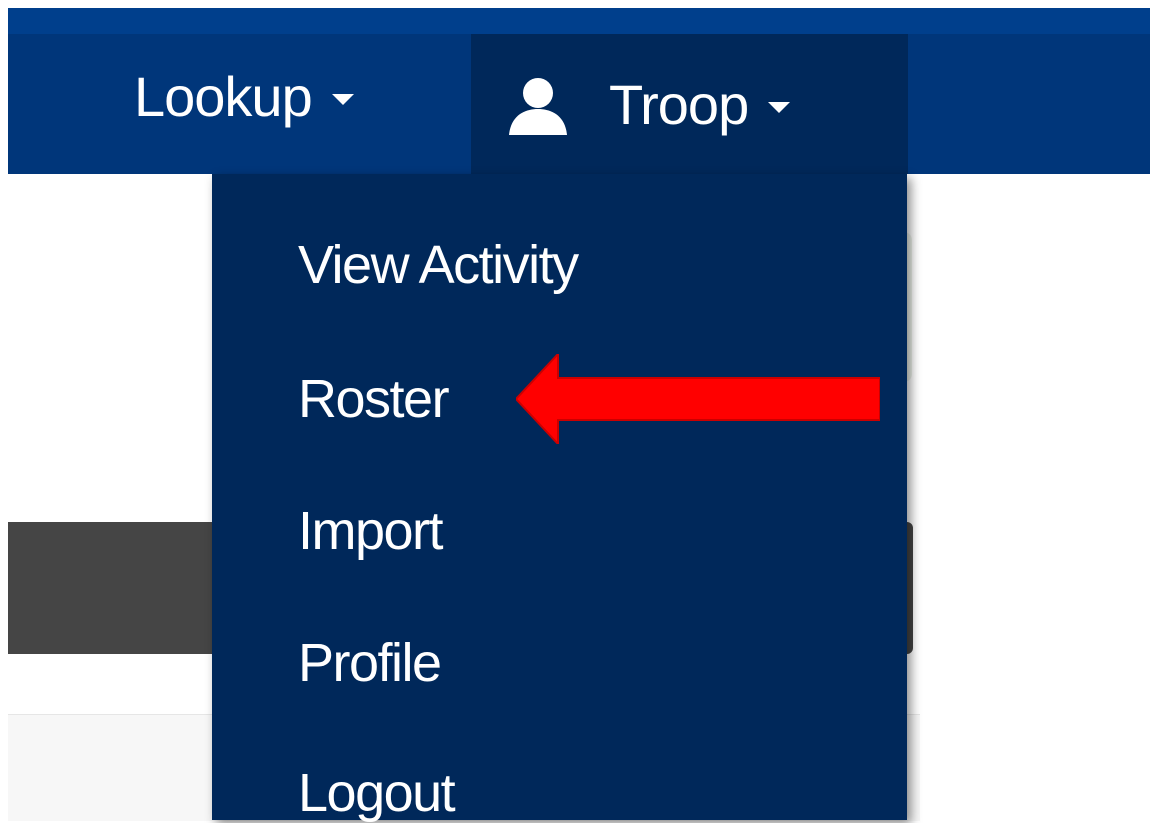 This screenshot has width=1150, height=823. I want to click on menu-item-profile: Profile, so click(370, 663).